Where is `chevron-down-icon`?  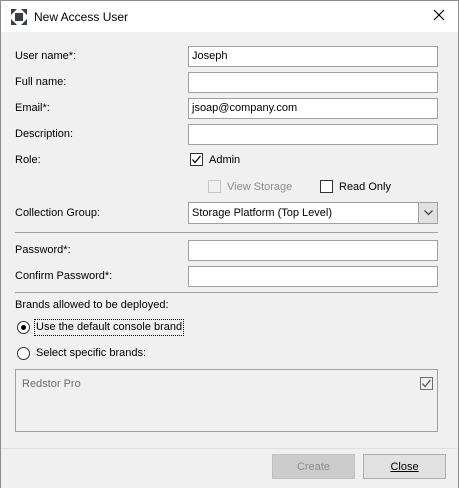 chevron-down-icon is located at coordinates (428, 213).